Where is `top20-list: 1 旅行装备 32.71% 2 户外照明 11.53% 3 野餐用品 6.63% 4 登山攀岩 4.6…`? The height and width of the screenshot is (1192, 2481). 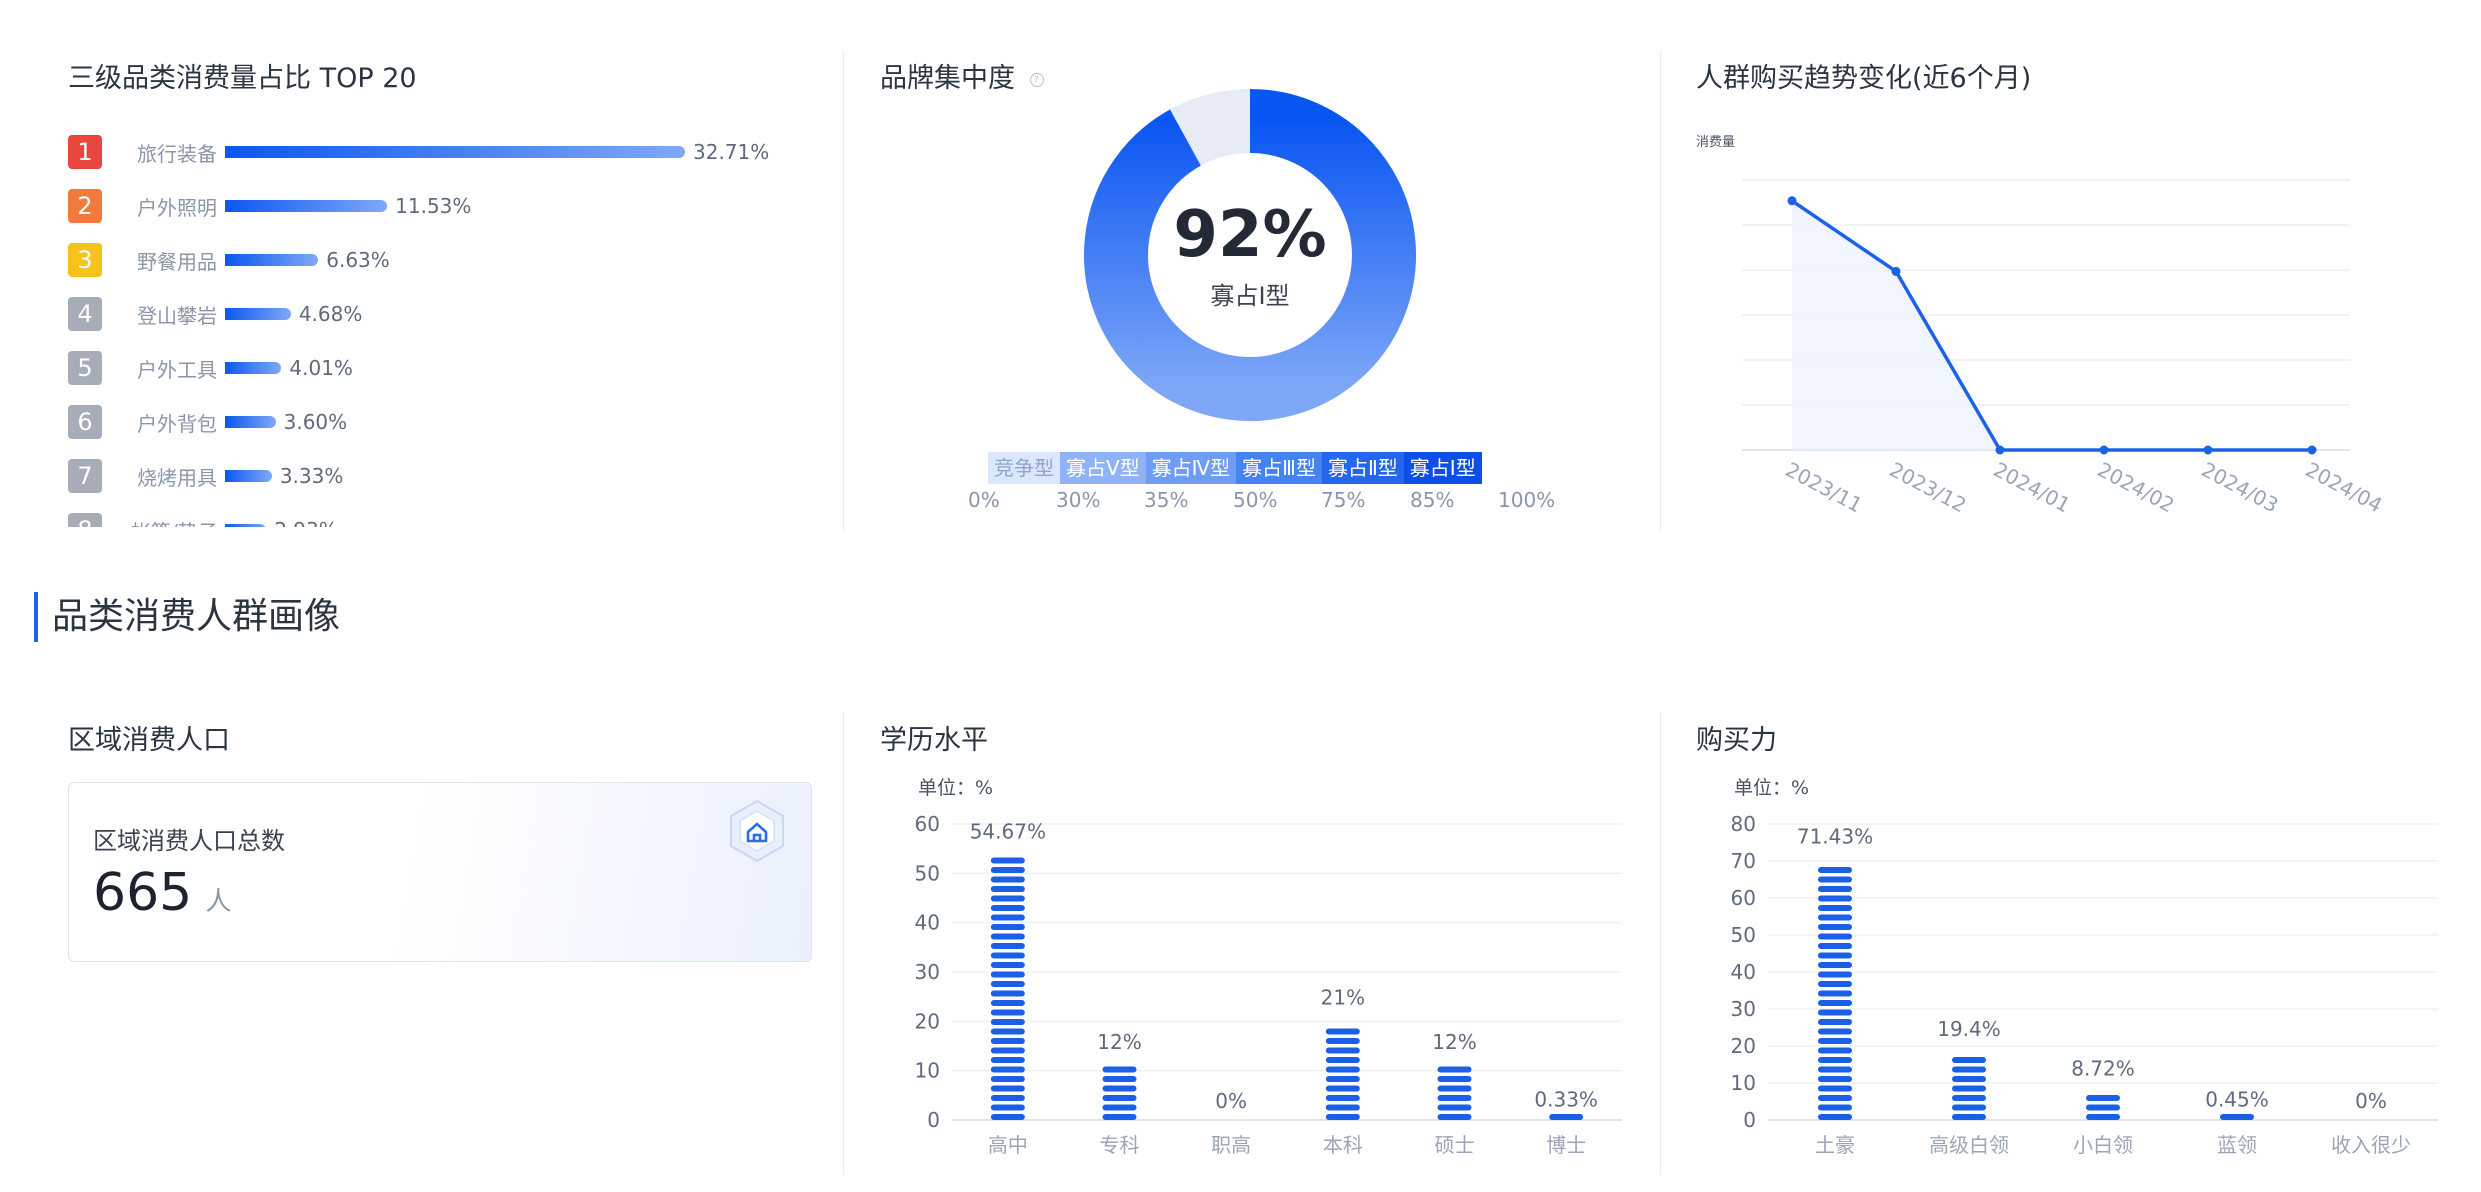
top20-list: 1 旅行装备 32.71% 2 户外照明 11.53% 3 野餐用品 6.63% 4 登山攀岩 4.6… is located at coordinates (438, 331).